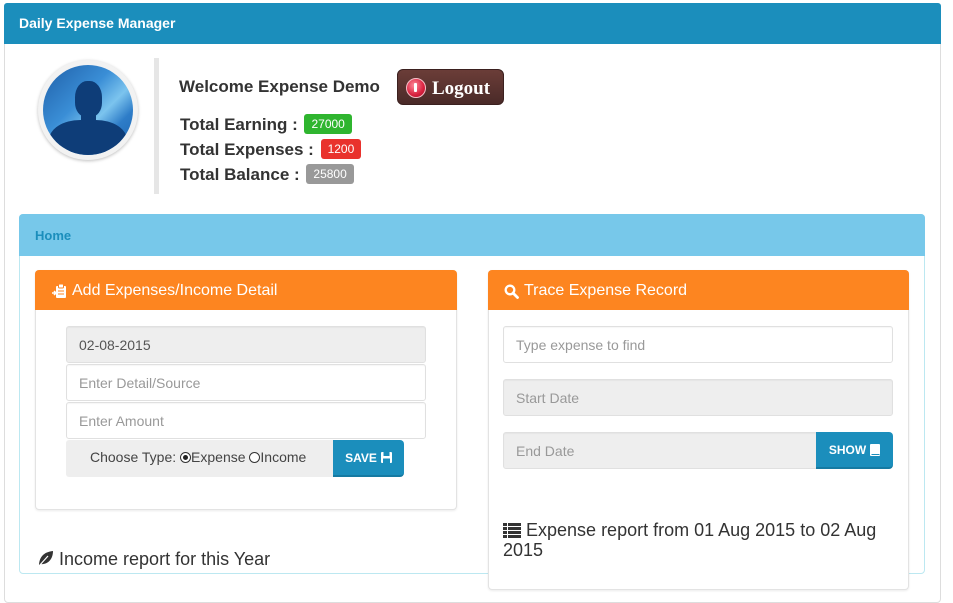 This screenshot has width=953, height=603. Describe the element at coordinates (875, 449) in the screenshot. I see `book-icon` at that location.